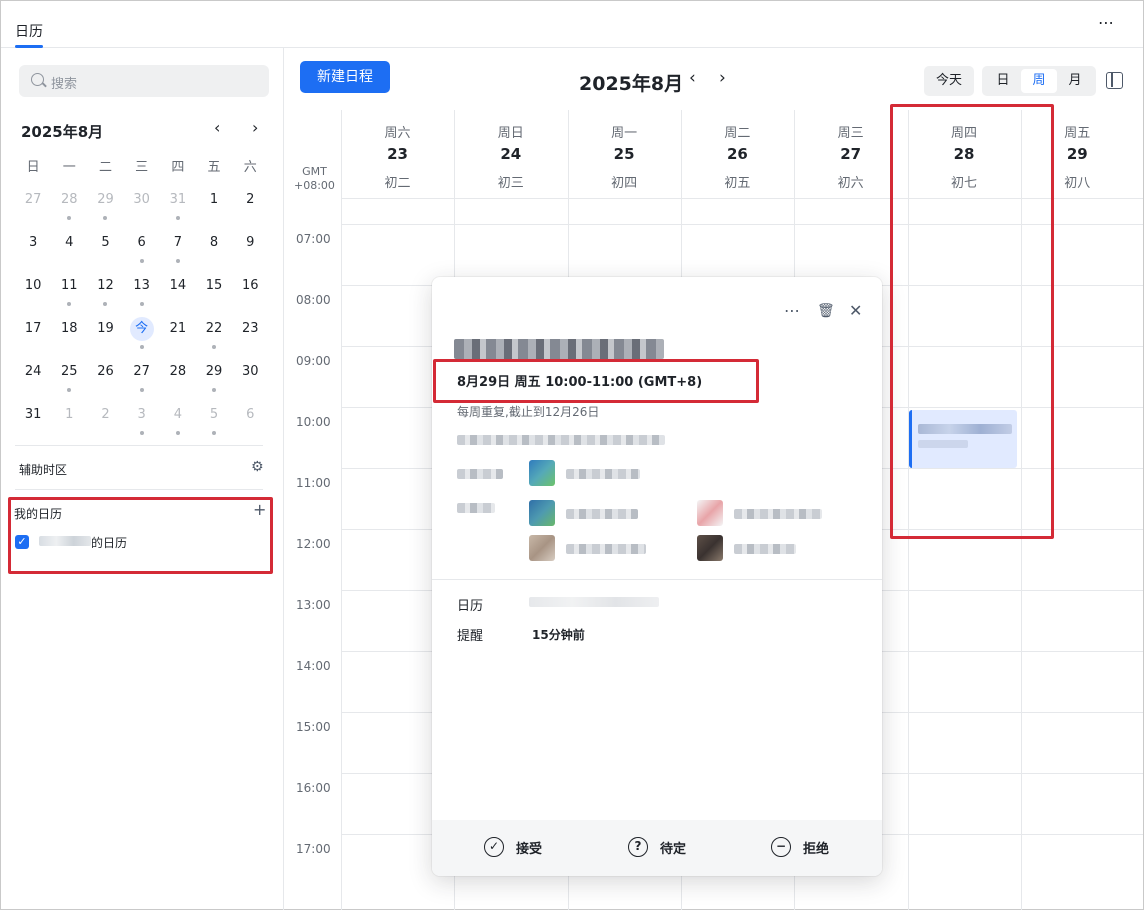 This screenshot has width=1144, height=910. What do you see at coordinates (559, 349) in the screenshot?
I see `event-title-redacted` at bounding box center [559, 349].